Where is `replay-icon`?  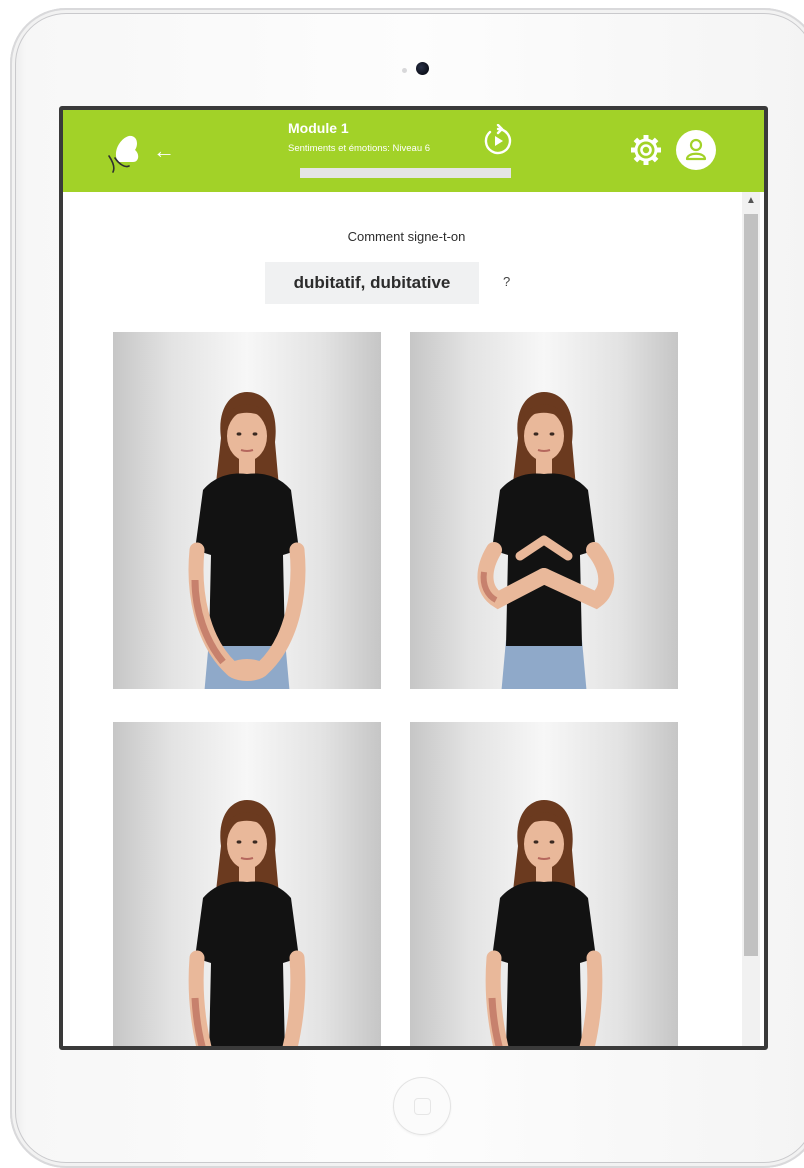
replay-icon is located at coordinates (498, 141).